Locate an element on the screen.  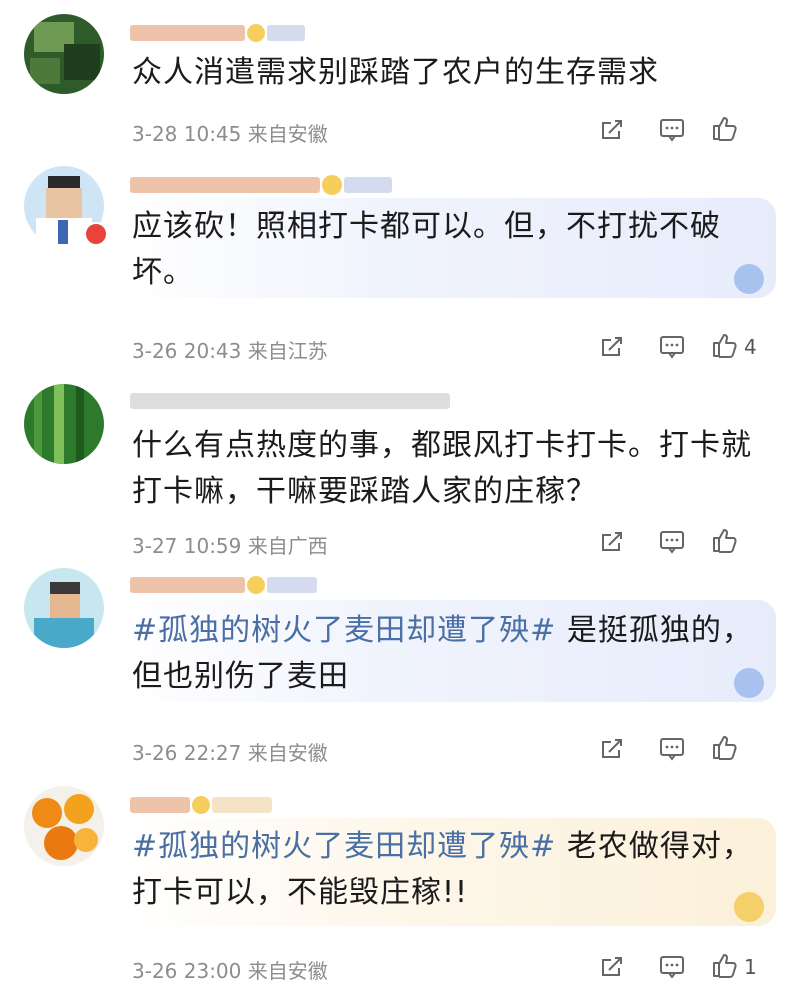
comment-location: 来自江苏 is located at coordinates (287, 351).